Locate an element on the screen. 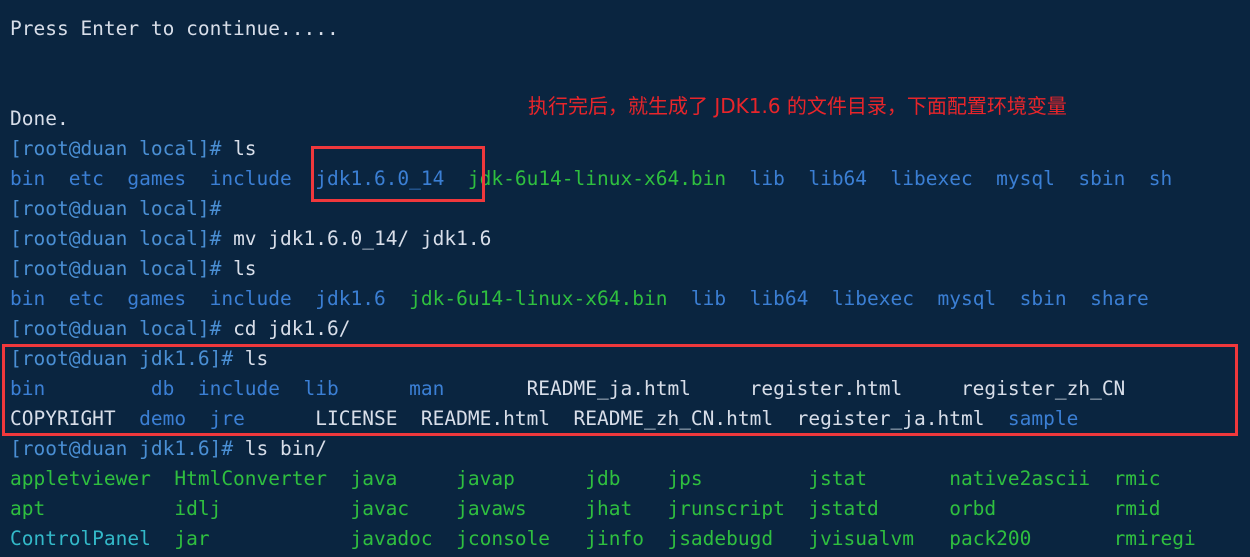 The image size is (1250, 557). terminal-text-segment: lib lib64 libexec mysql sbin sh is located at coordinates (949, 178).